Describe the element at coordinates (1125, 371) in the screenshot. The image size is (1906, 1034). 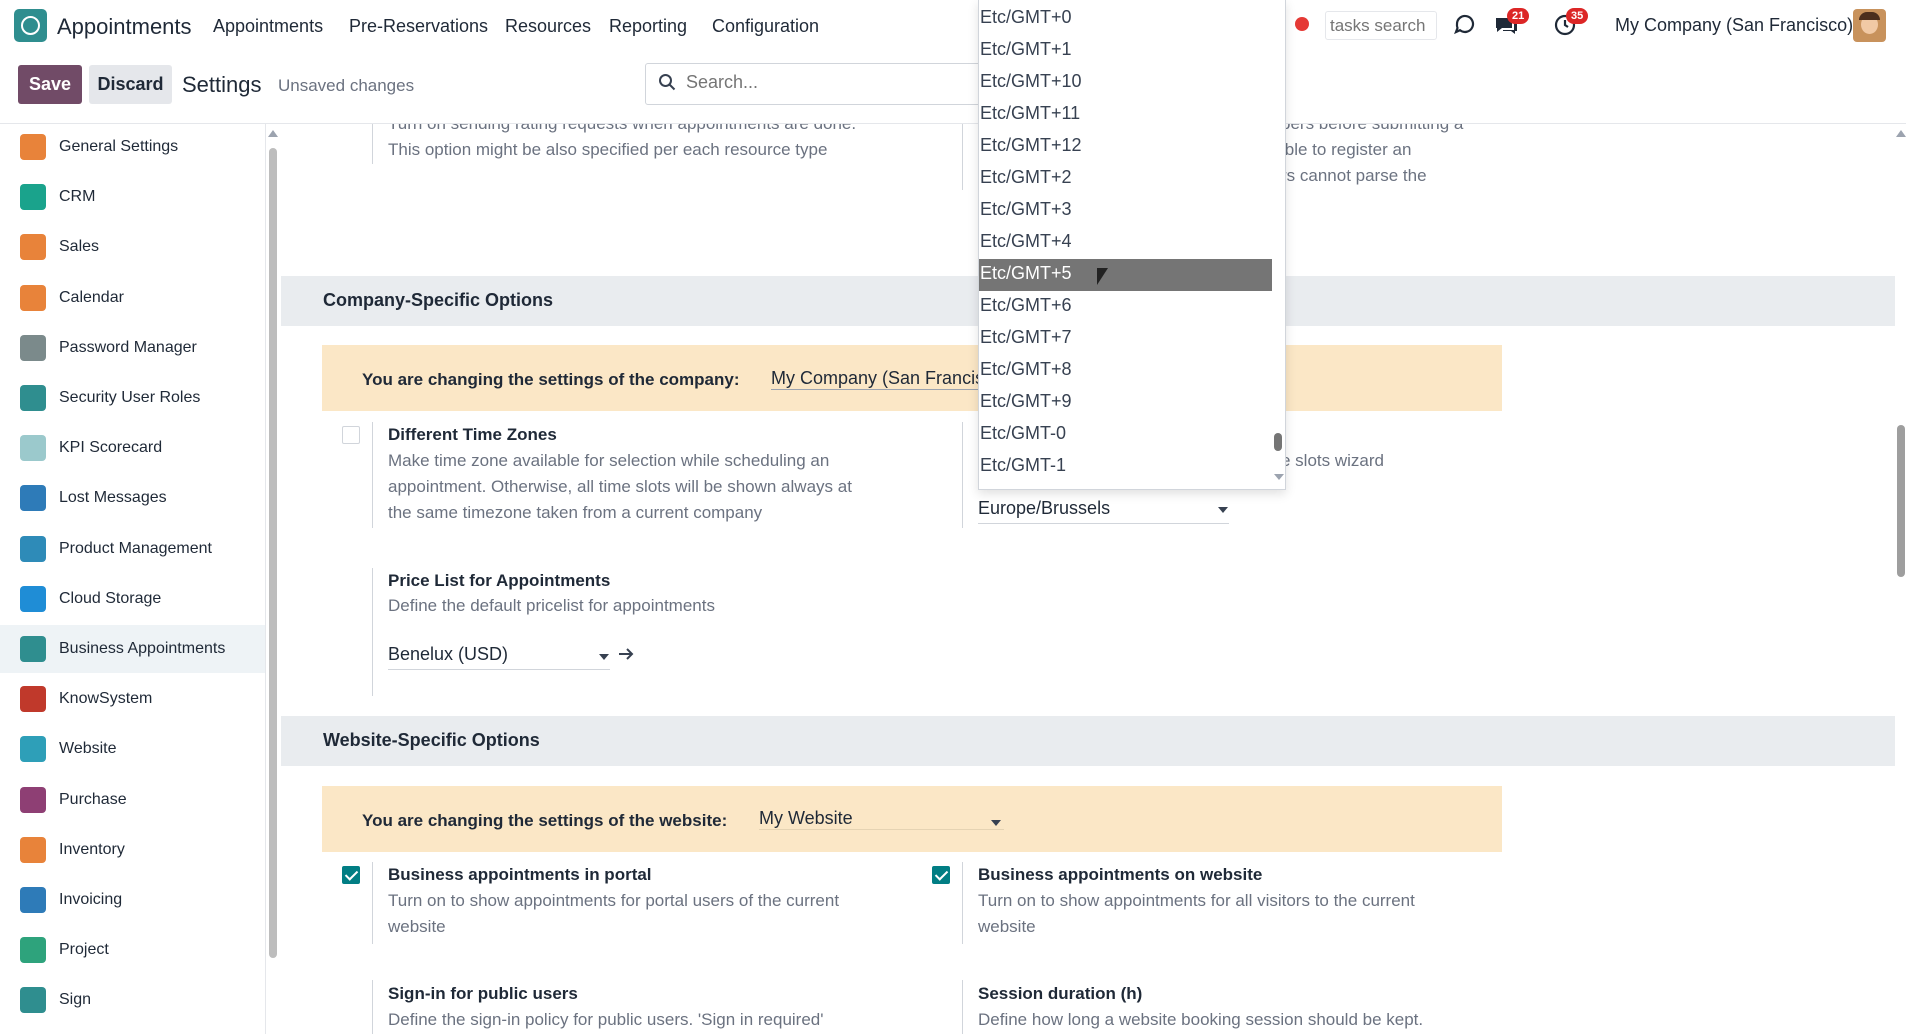
I see `timezone-option: Etc/GMT+8` at that location.